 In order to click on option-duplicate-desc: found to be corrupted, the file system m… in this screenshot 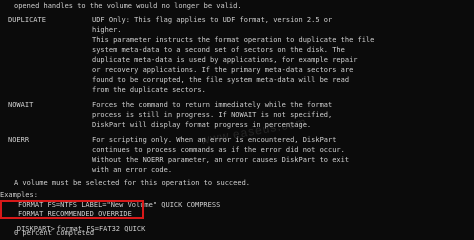, I will do `click(221, 80)`.